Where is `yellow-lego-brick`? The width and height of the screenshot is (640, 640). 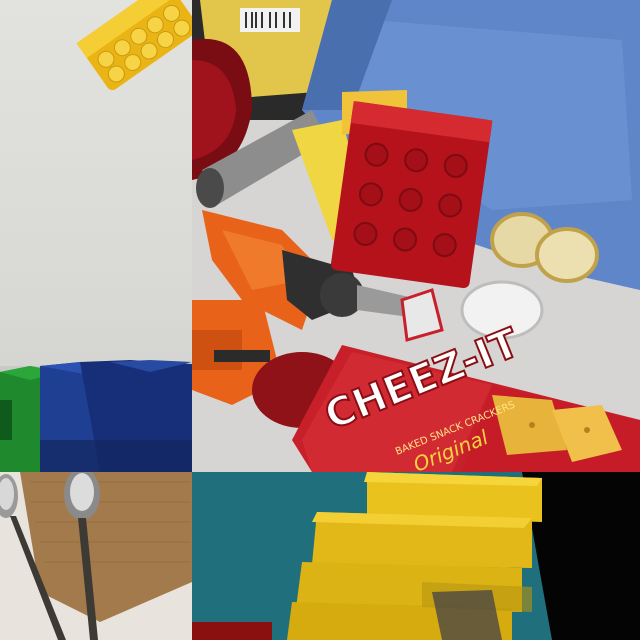
yellow-lego-brick is located at coordinates (134, 45).